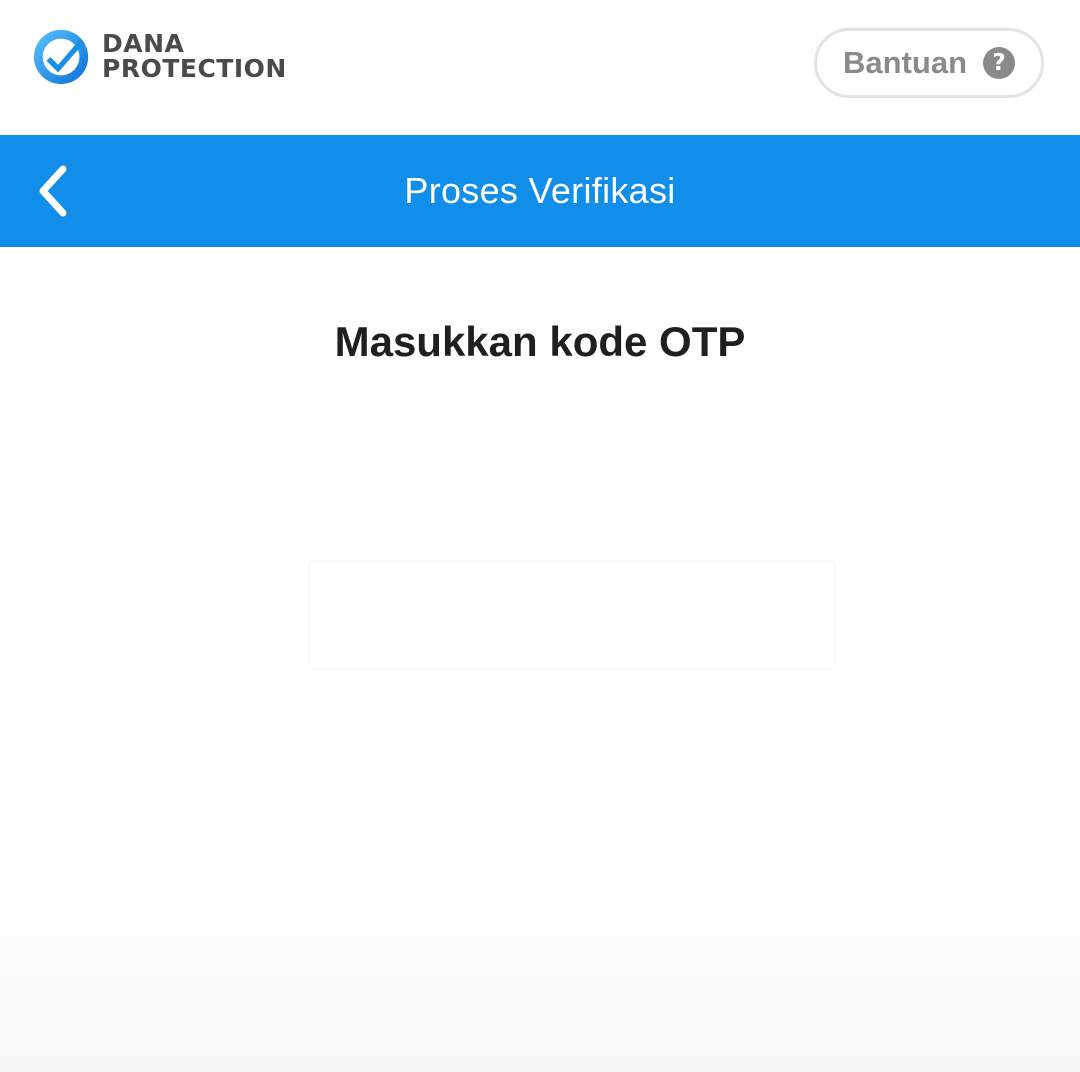 Image resolution: width=1080 pixels, height=1072 pixels. I want to click on brand-bar: DANA PROTECTION Bantuan ?, so click(540, 67).